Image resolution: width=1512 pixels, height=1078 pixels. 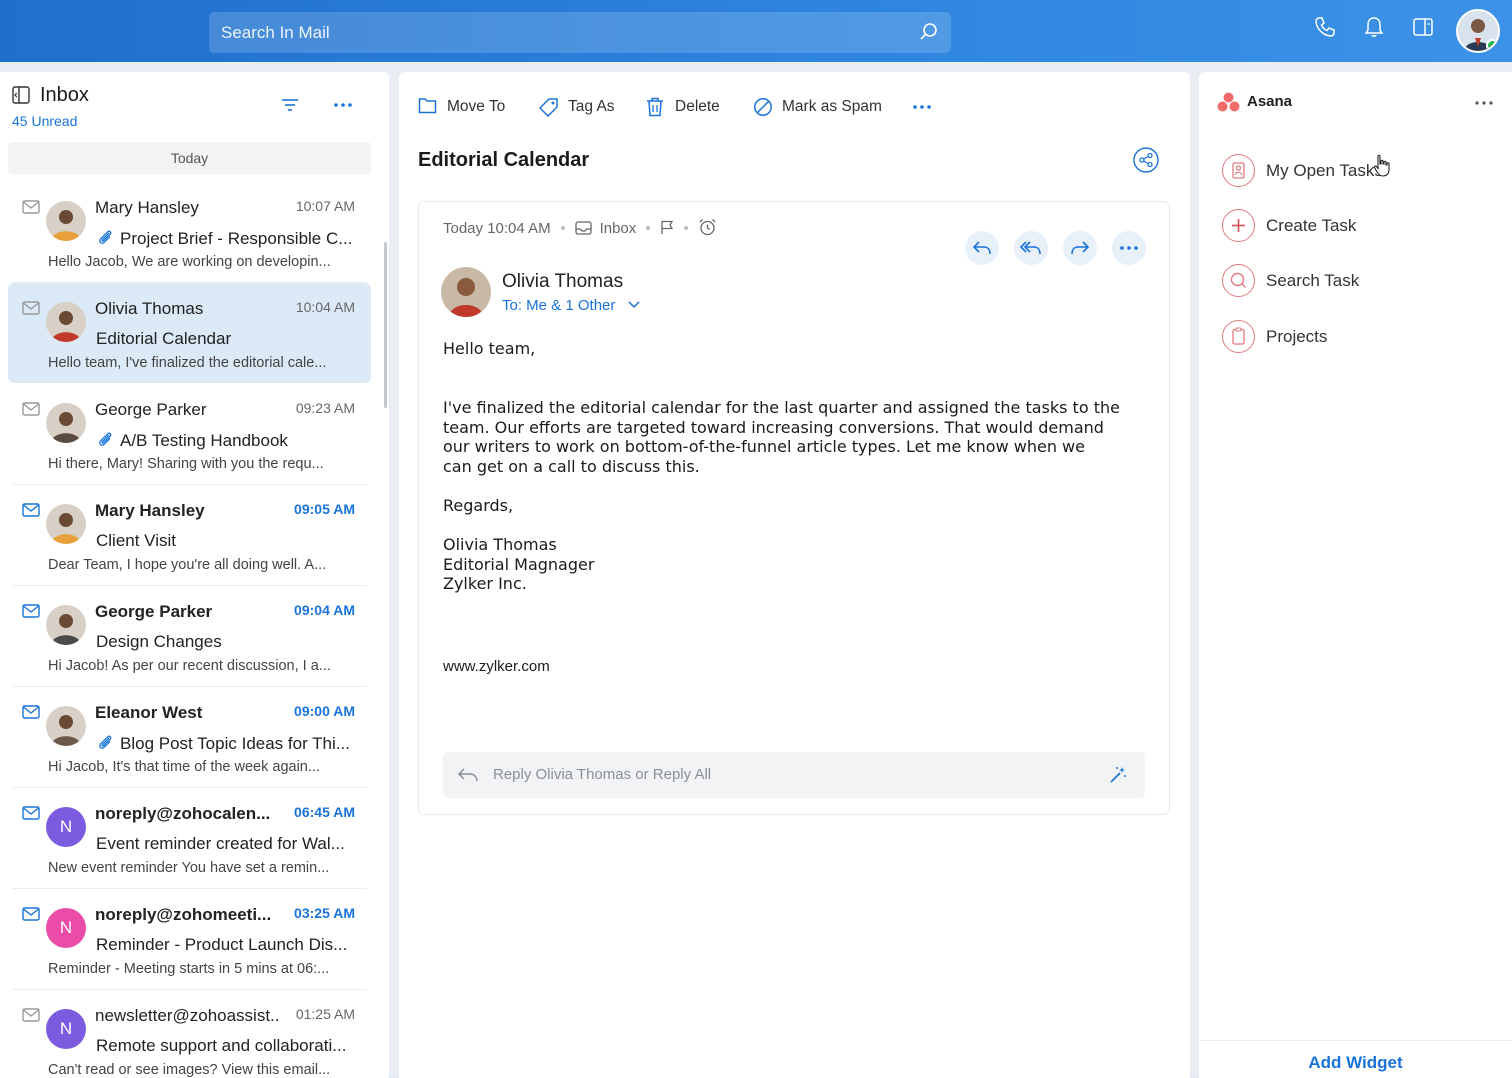 I want to click on tag-as-label: Tag As, so click(x=591, y=106).